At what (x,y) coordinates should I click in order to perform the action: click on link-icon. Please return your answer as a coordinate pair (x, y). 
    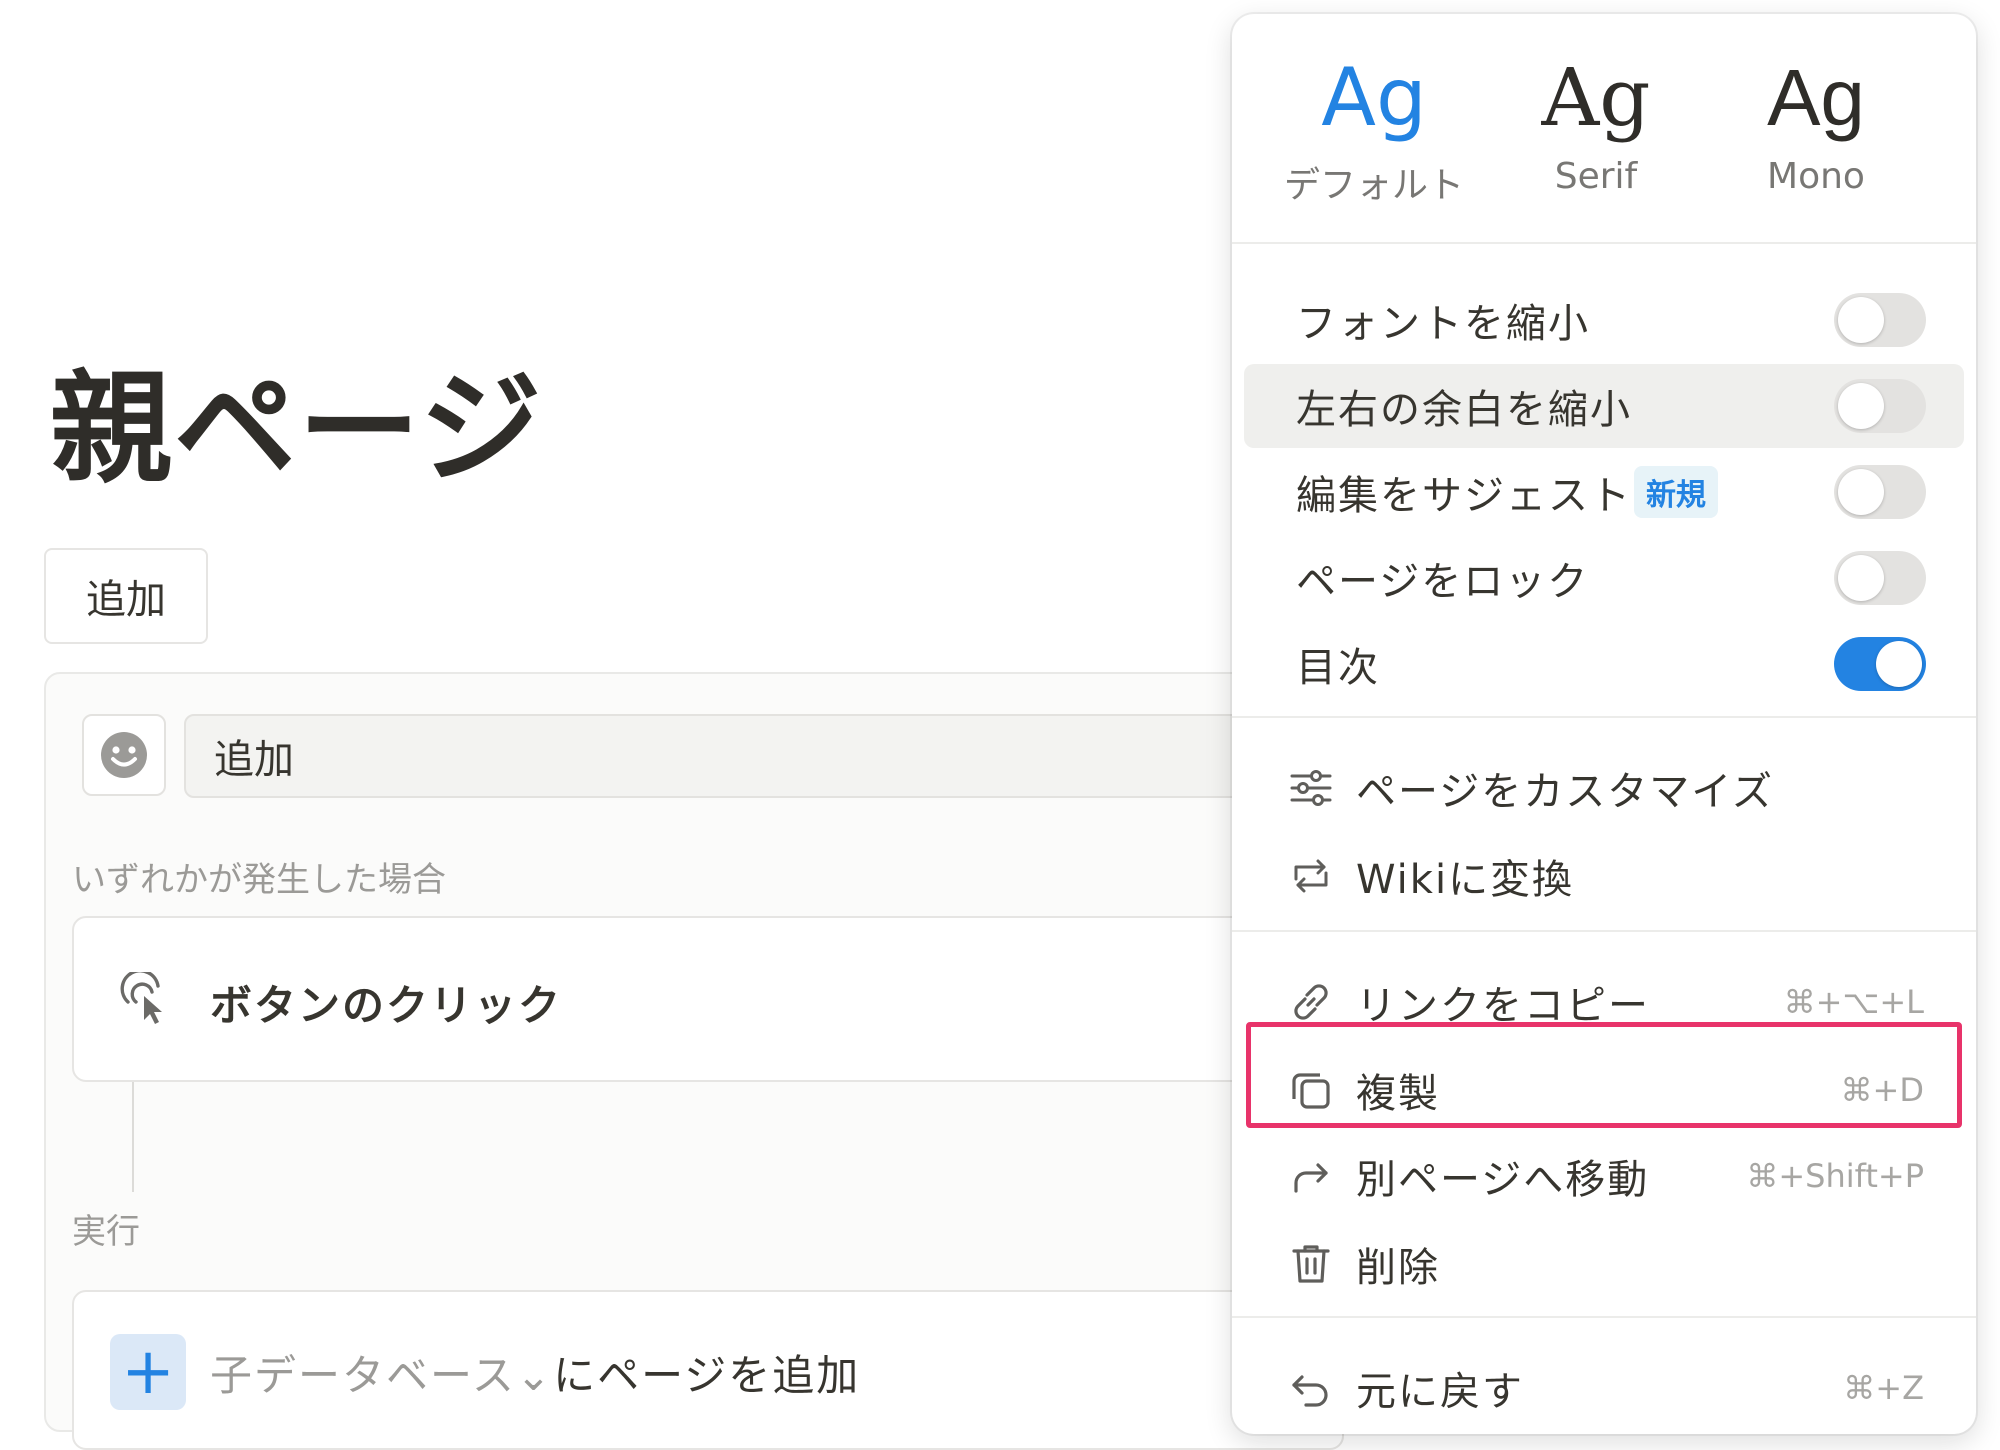
    Looking at the image, I should click on (1311, 1002).